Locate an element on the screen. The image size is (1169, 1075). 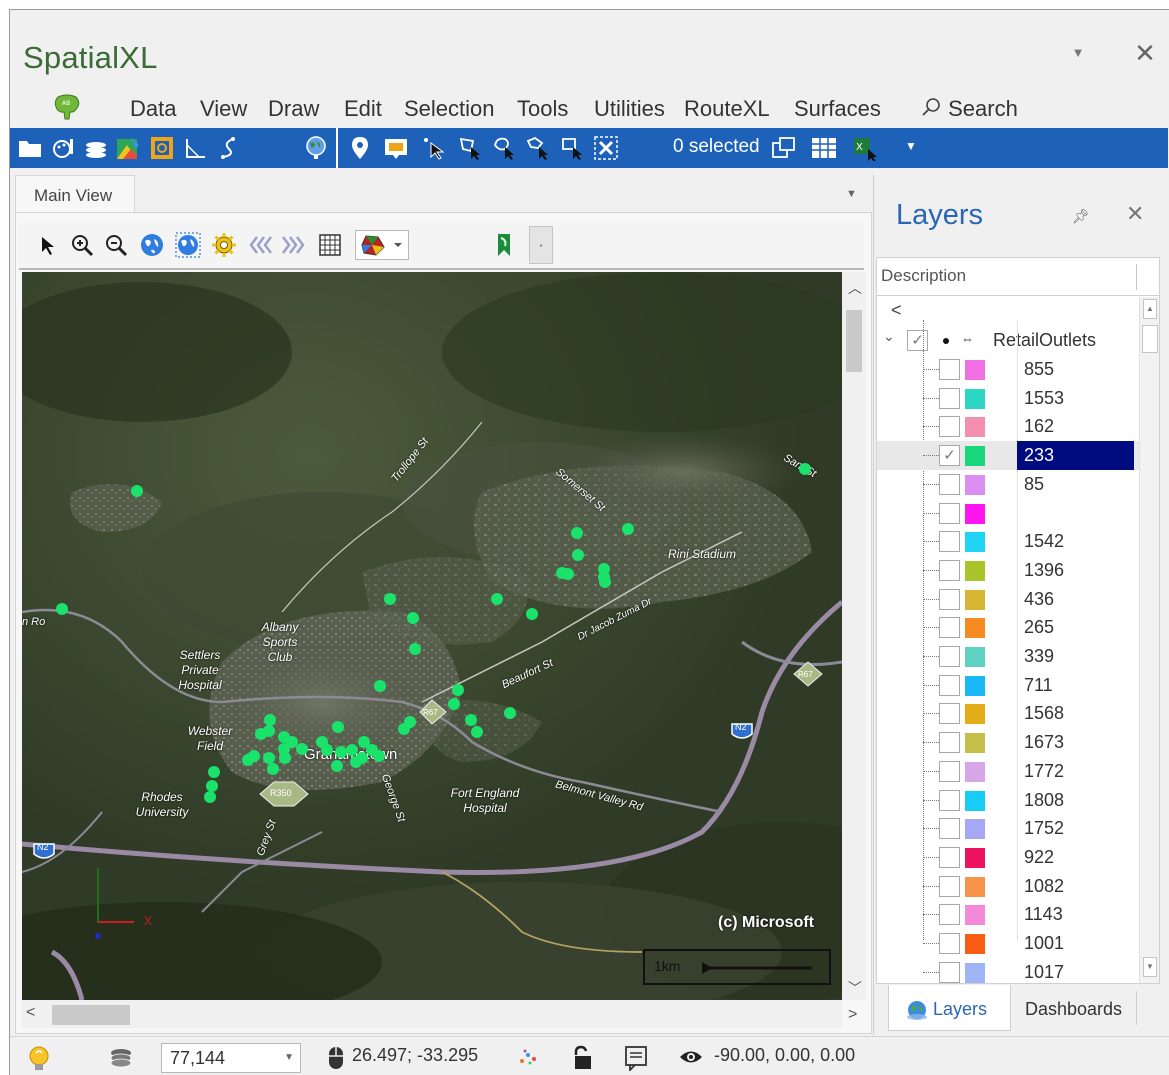
measure-angle-icon is located at coordinates (196, 148).